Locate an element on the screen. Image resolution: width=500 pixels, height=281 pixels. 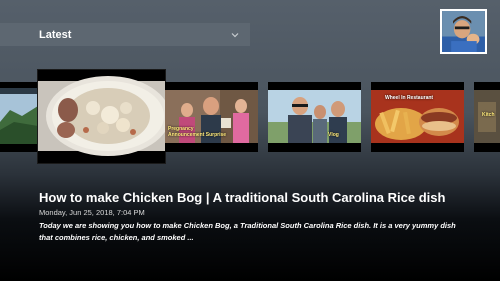
thumbnail-text: Vlog is located at coordinates (333, 135).